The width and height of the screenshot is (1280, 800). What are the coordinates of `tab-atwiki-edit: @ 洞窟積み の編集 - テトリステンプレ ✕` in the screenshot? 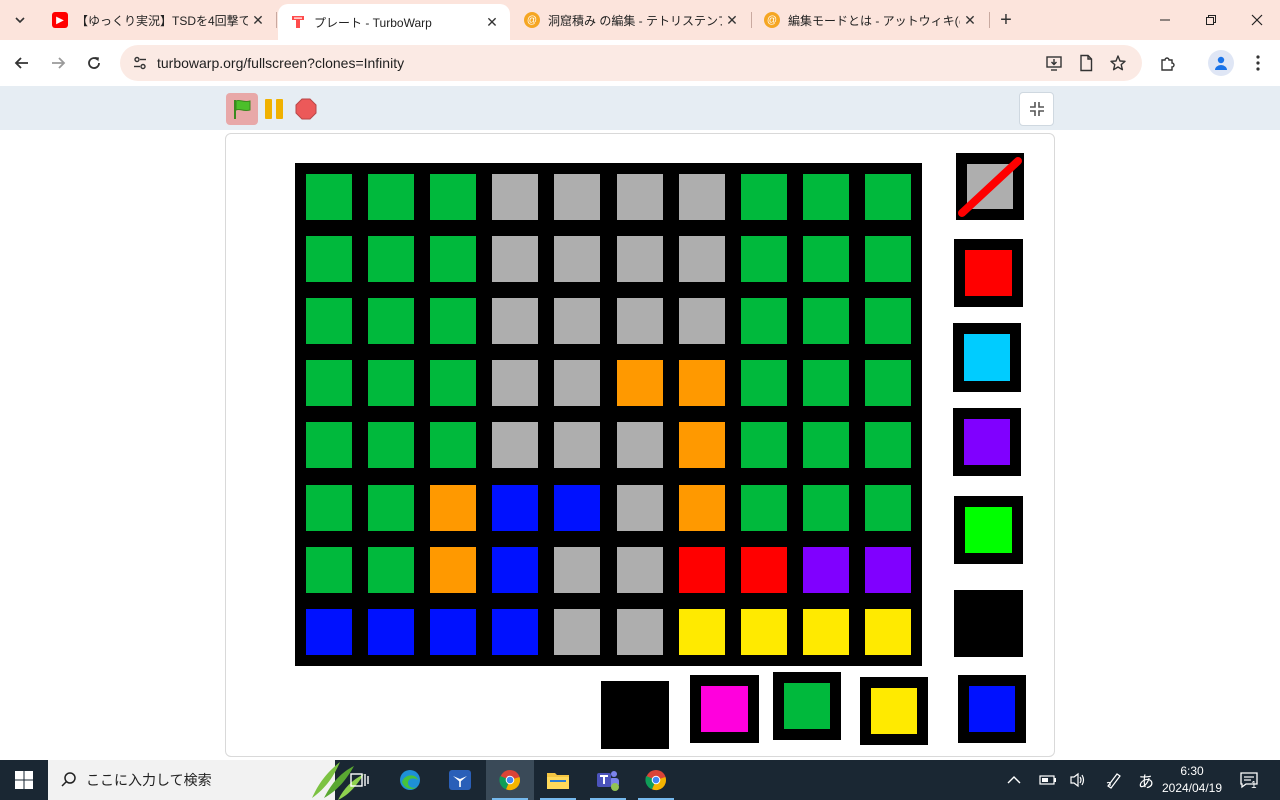 It's located at (631, 20).